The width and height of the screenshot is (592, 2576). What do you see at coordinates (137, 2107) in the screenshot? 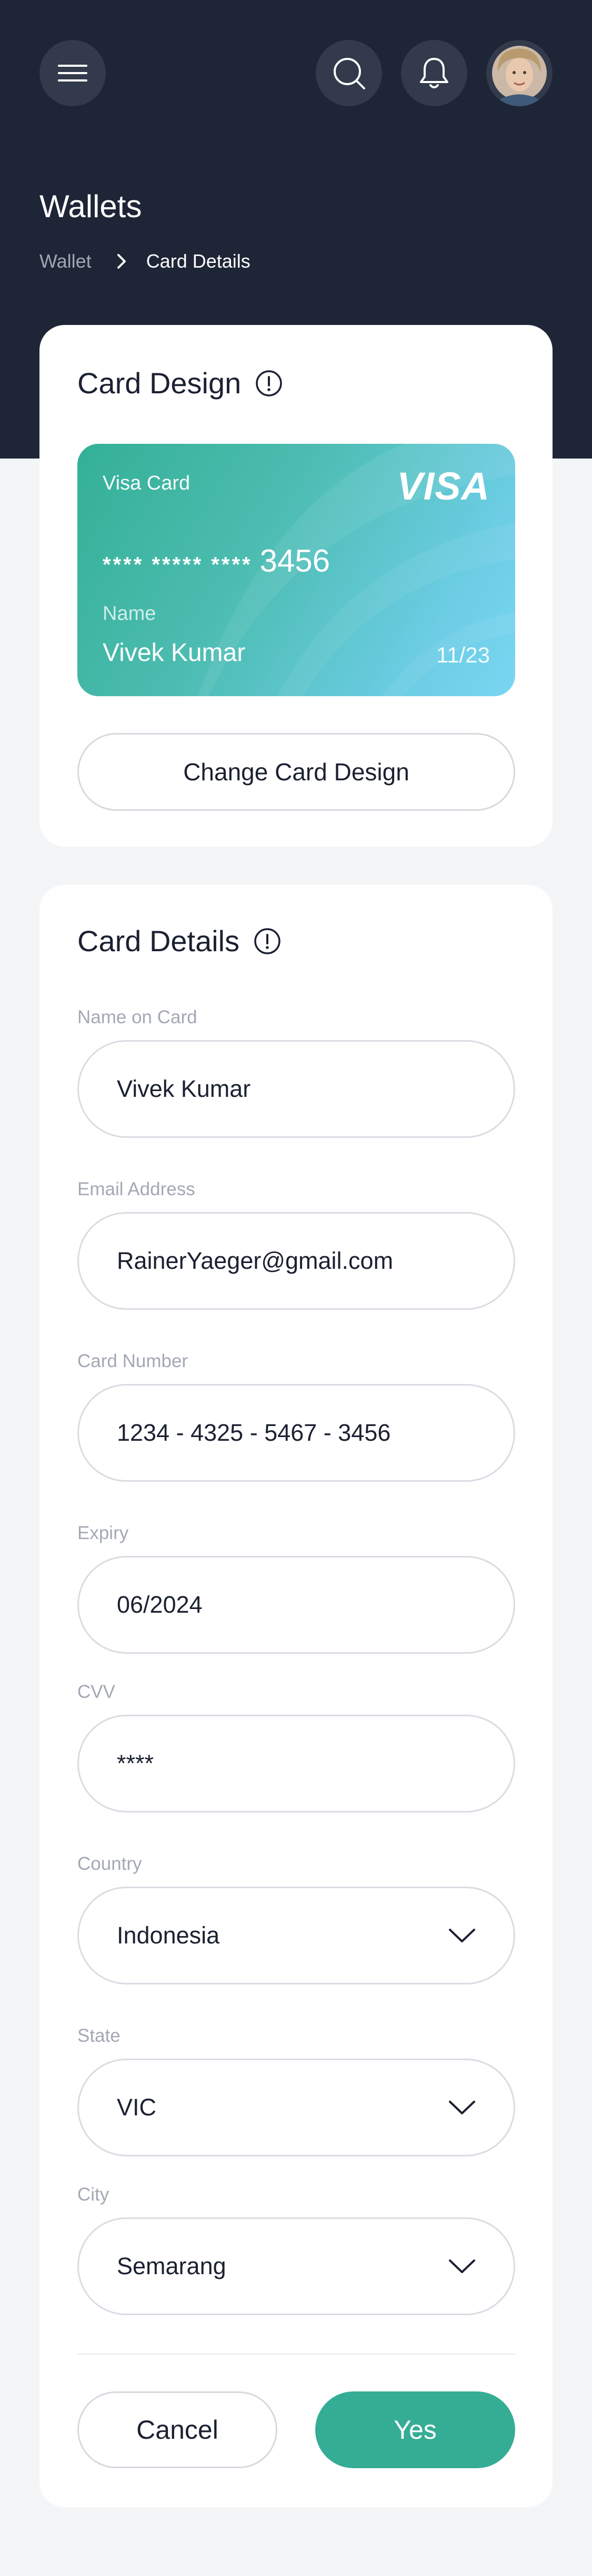
I see `state-value: VIC` at bounding box center [137, 2107].